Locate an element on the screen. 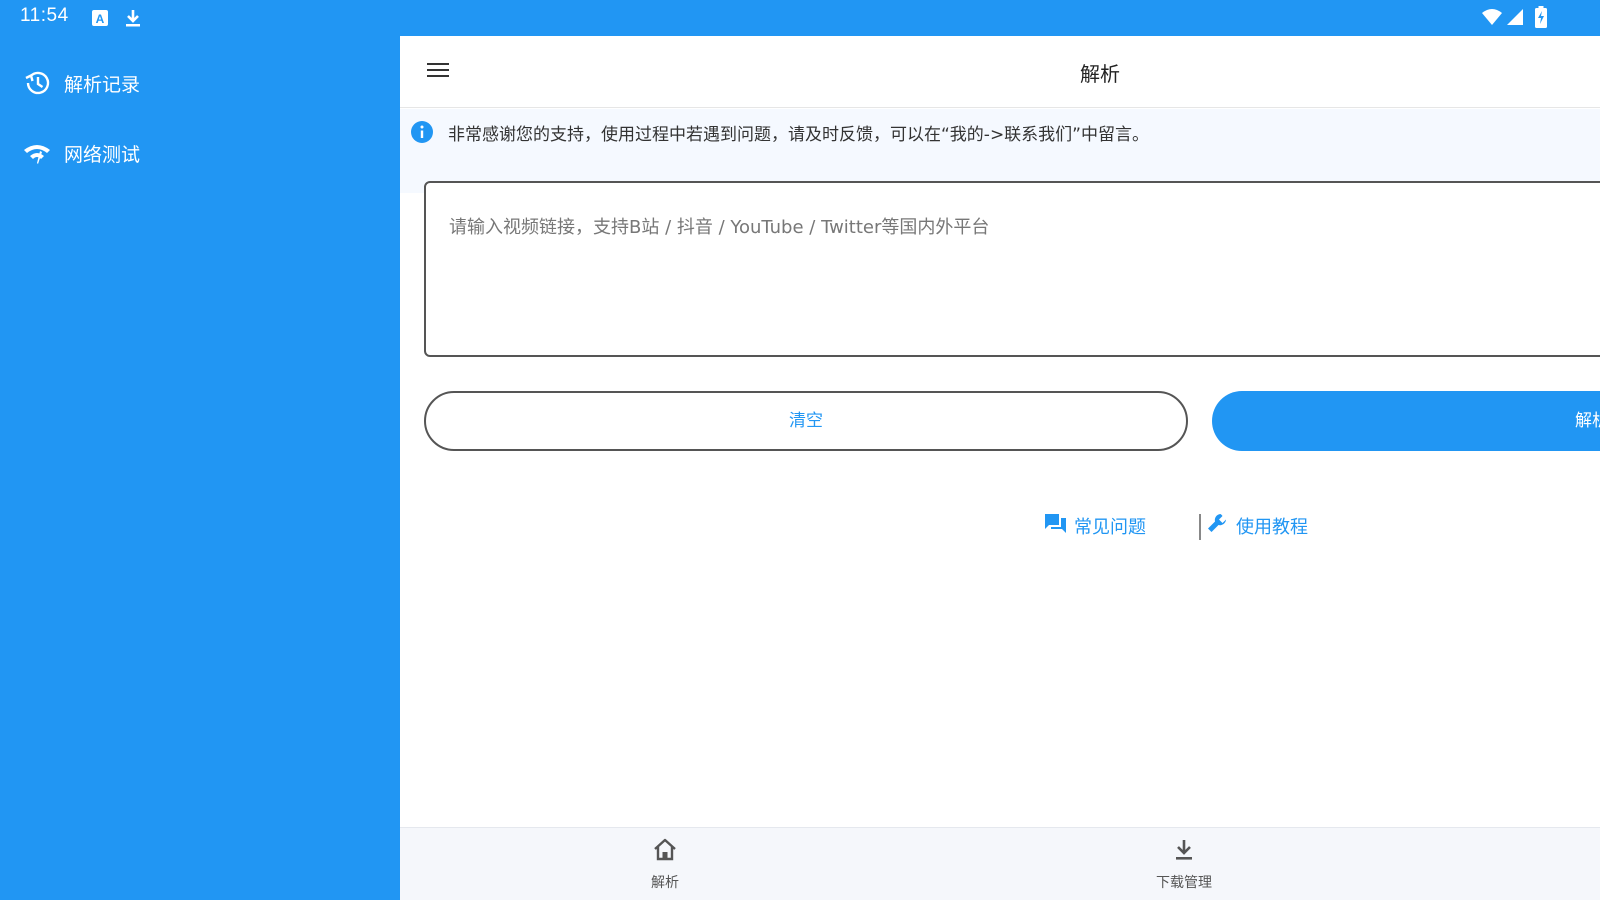 The height and width of the screenshot is (900, 1600). history-icon is located at coordinates (37, 83).